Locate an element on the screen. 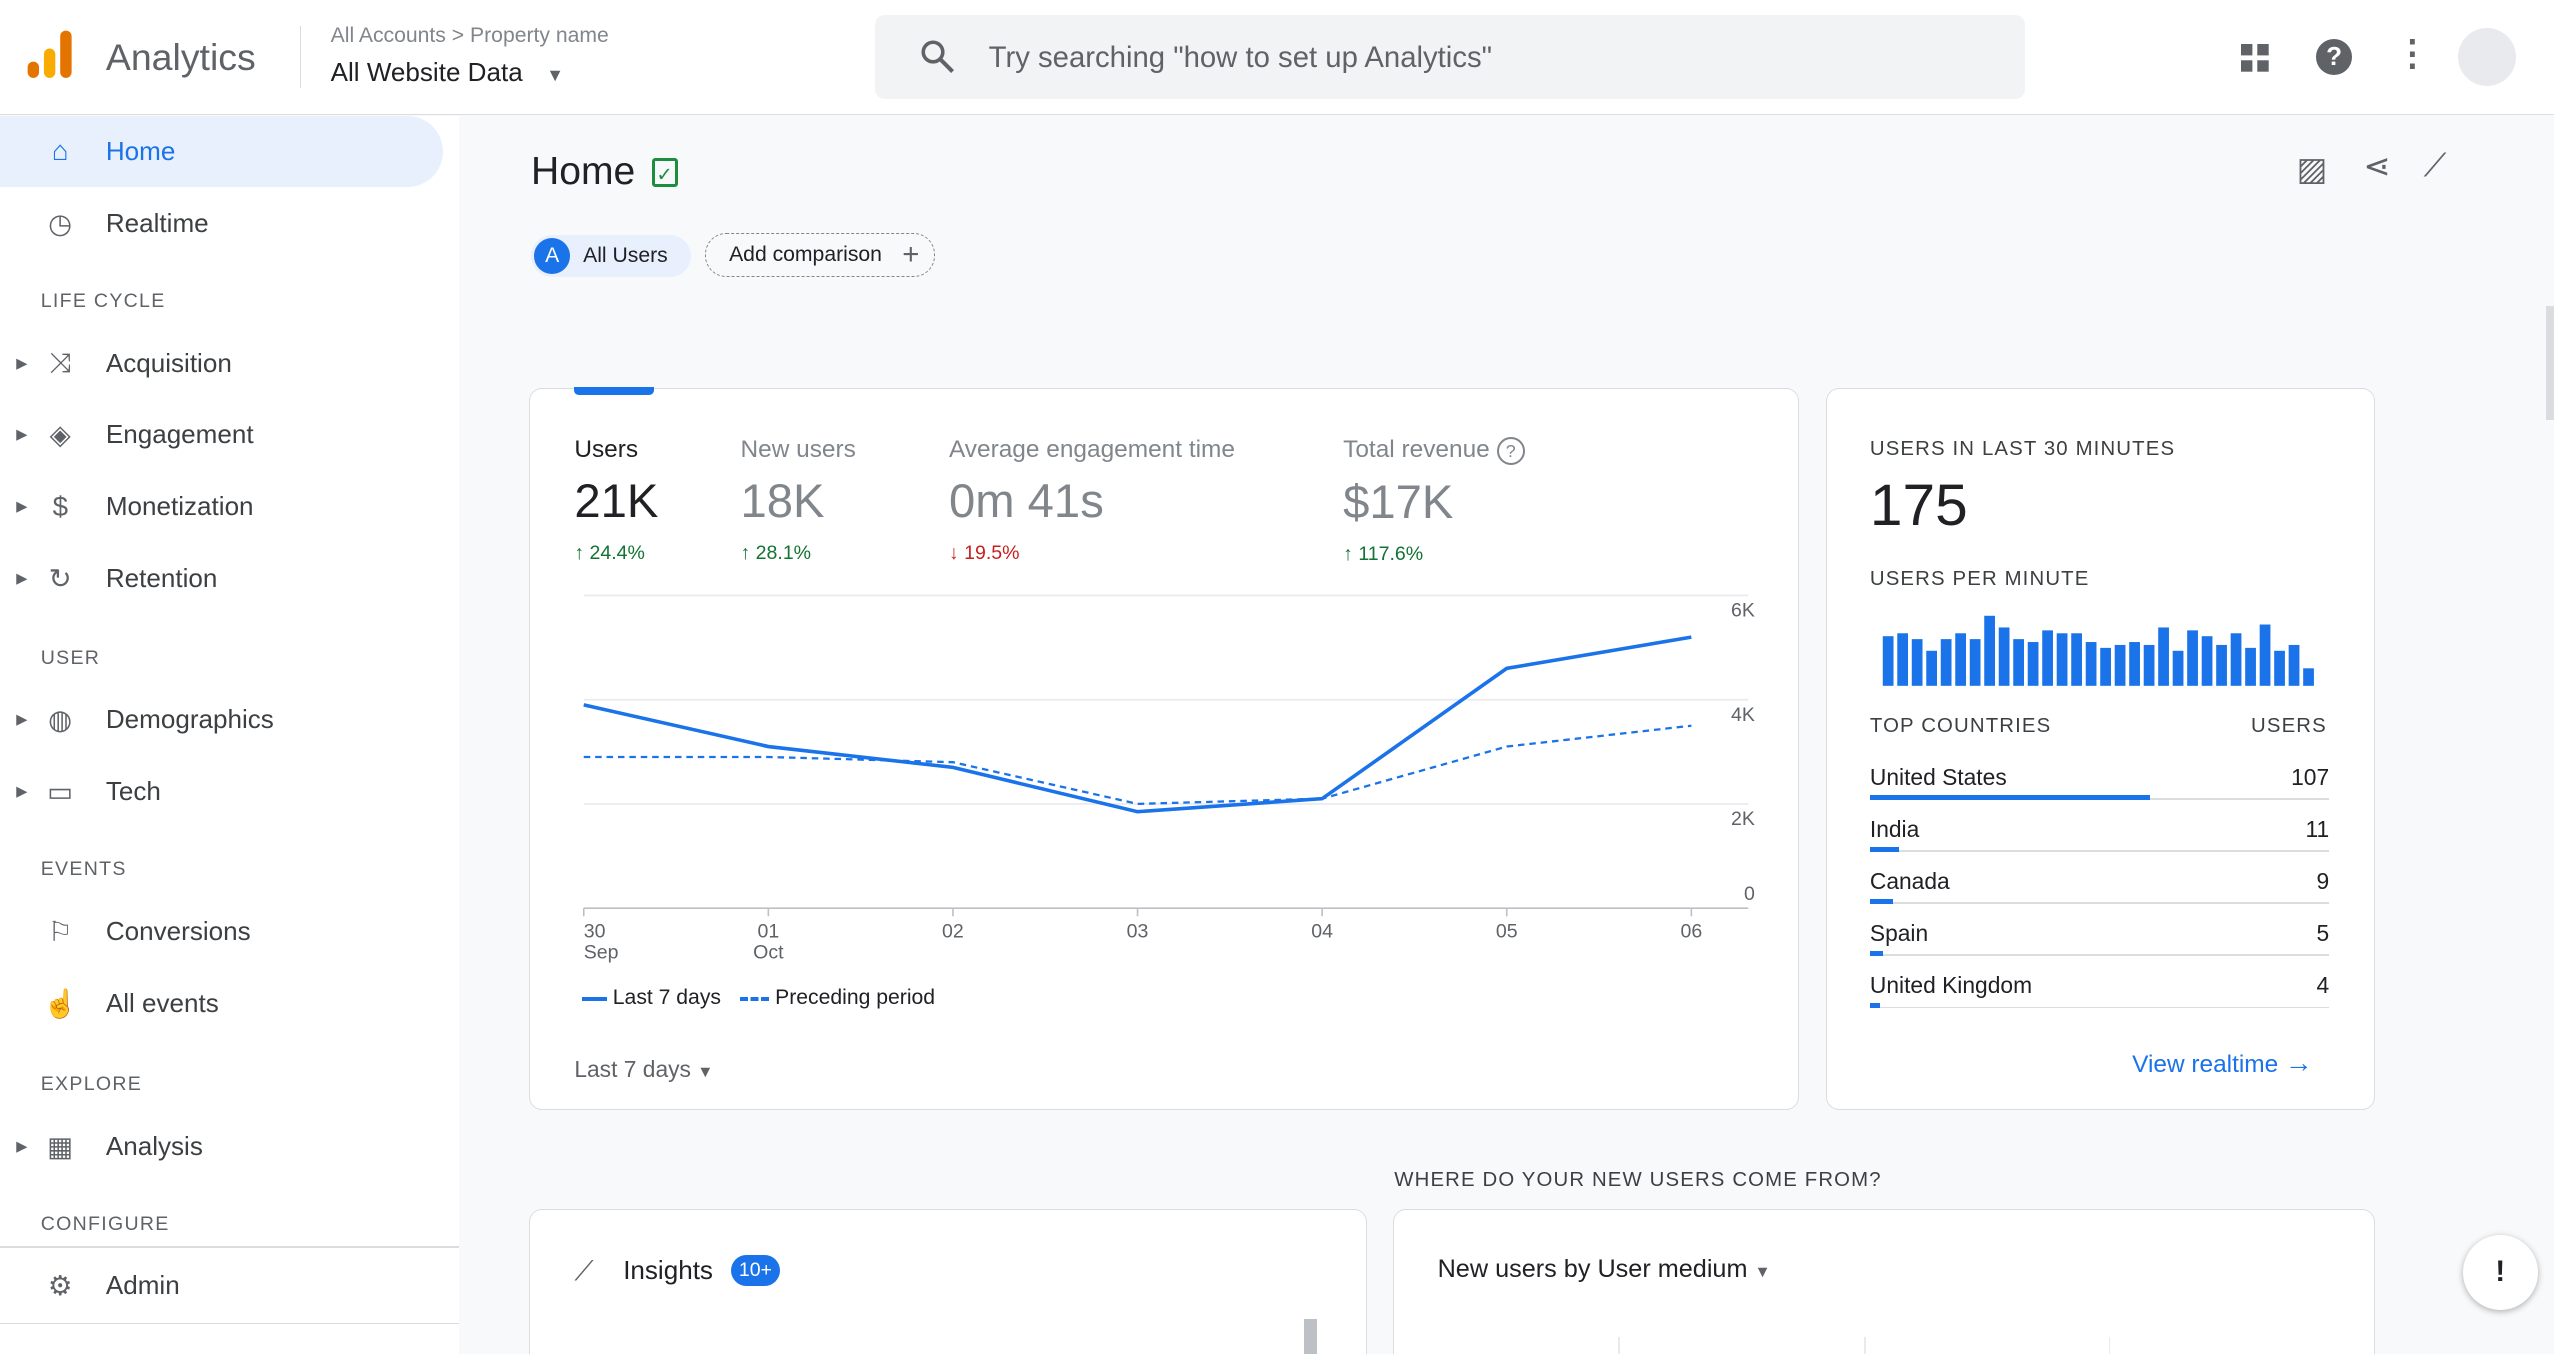 Image resolution: width=2554 pixels, height=1354 pixels. globe-icon: ◍ is located at coordinates (60, 720).